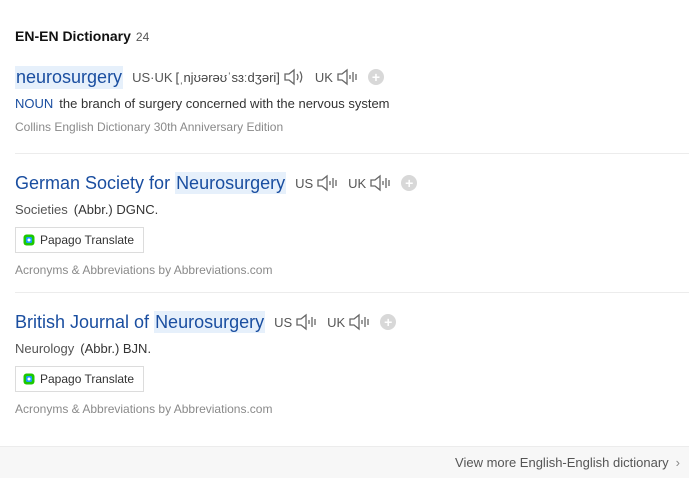 The height and width of the screenshot is (478, 689). Describe the element at coordinates (116, 348) in the screenshot. I see `definition-text: (Abbr.) BJN.` at that location.